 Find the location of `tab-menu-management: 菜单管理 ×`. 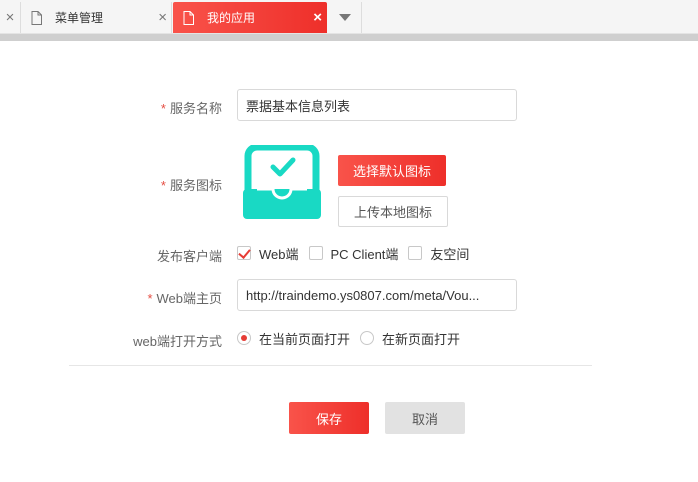

tab-menu-management: 菜单管理 × is located at coordinates (96, 17).